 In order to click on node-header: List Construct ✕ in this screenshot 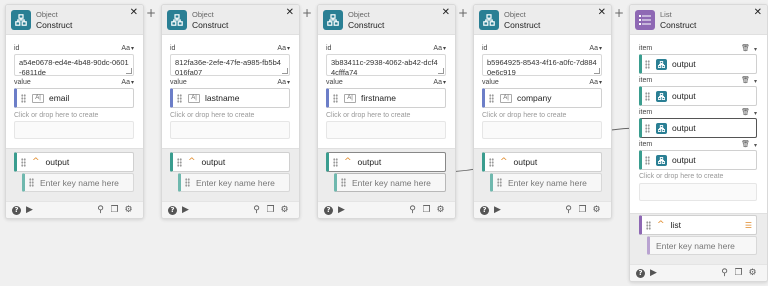, I will do `click(698, 20)`.